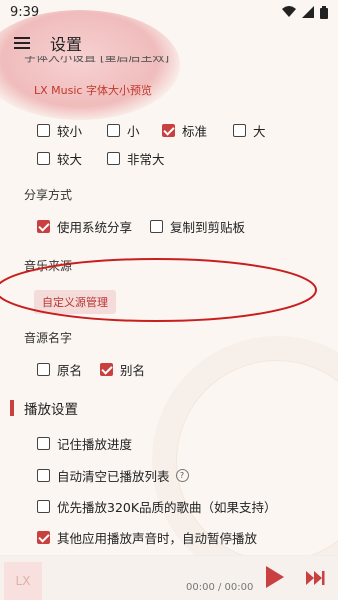 The height and width of the screenshot is (600, 338). I want to click on play-icon, so click(275, 577).